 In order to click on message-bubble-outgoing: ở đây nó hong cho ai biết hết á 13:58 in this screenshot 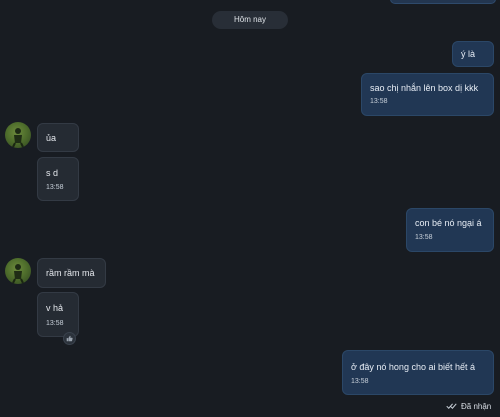, I will do `click(418, 372)`.